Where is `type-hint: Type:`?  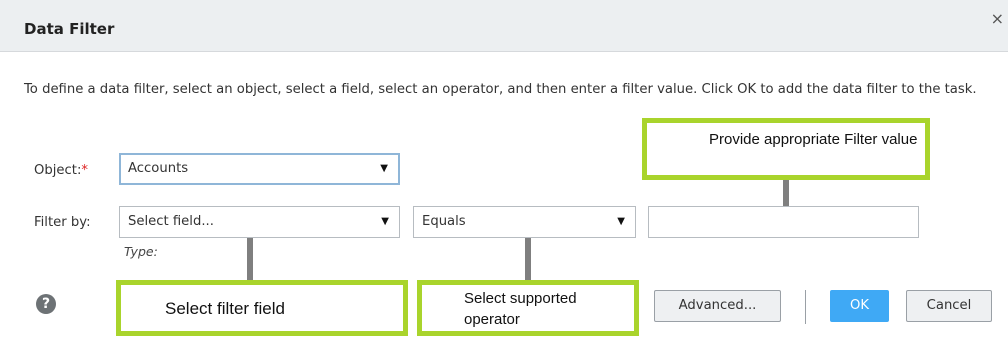
type-hint: Type: is located at coordinates (141, 251).